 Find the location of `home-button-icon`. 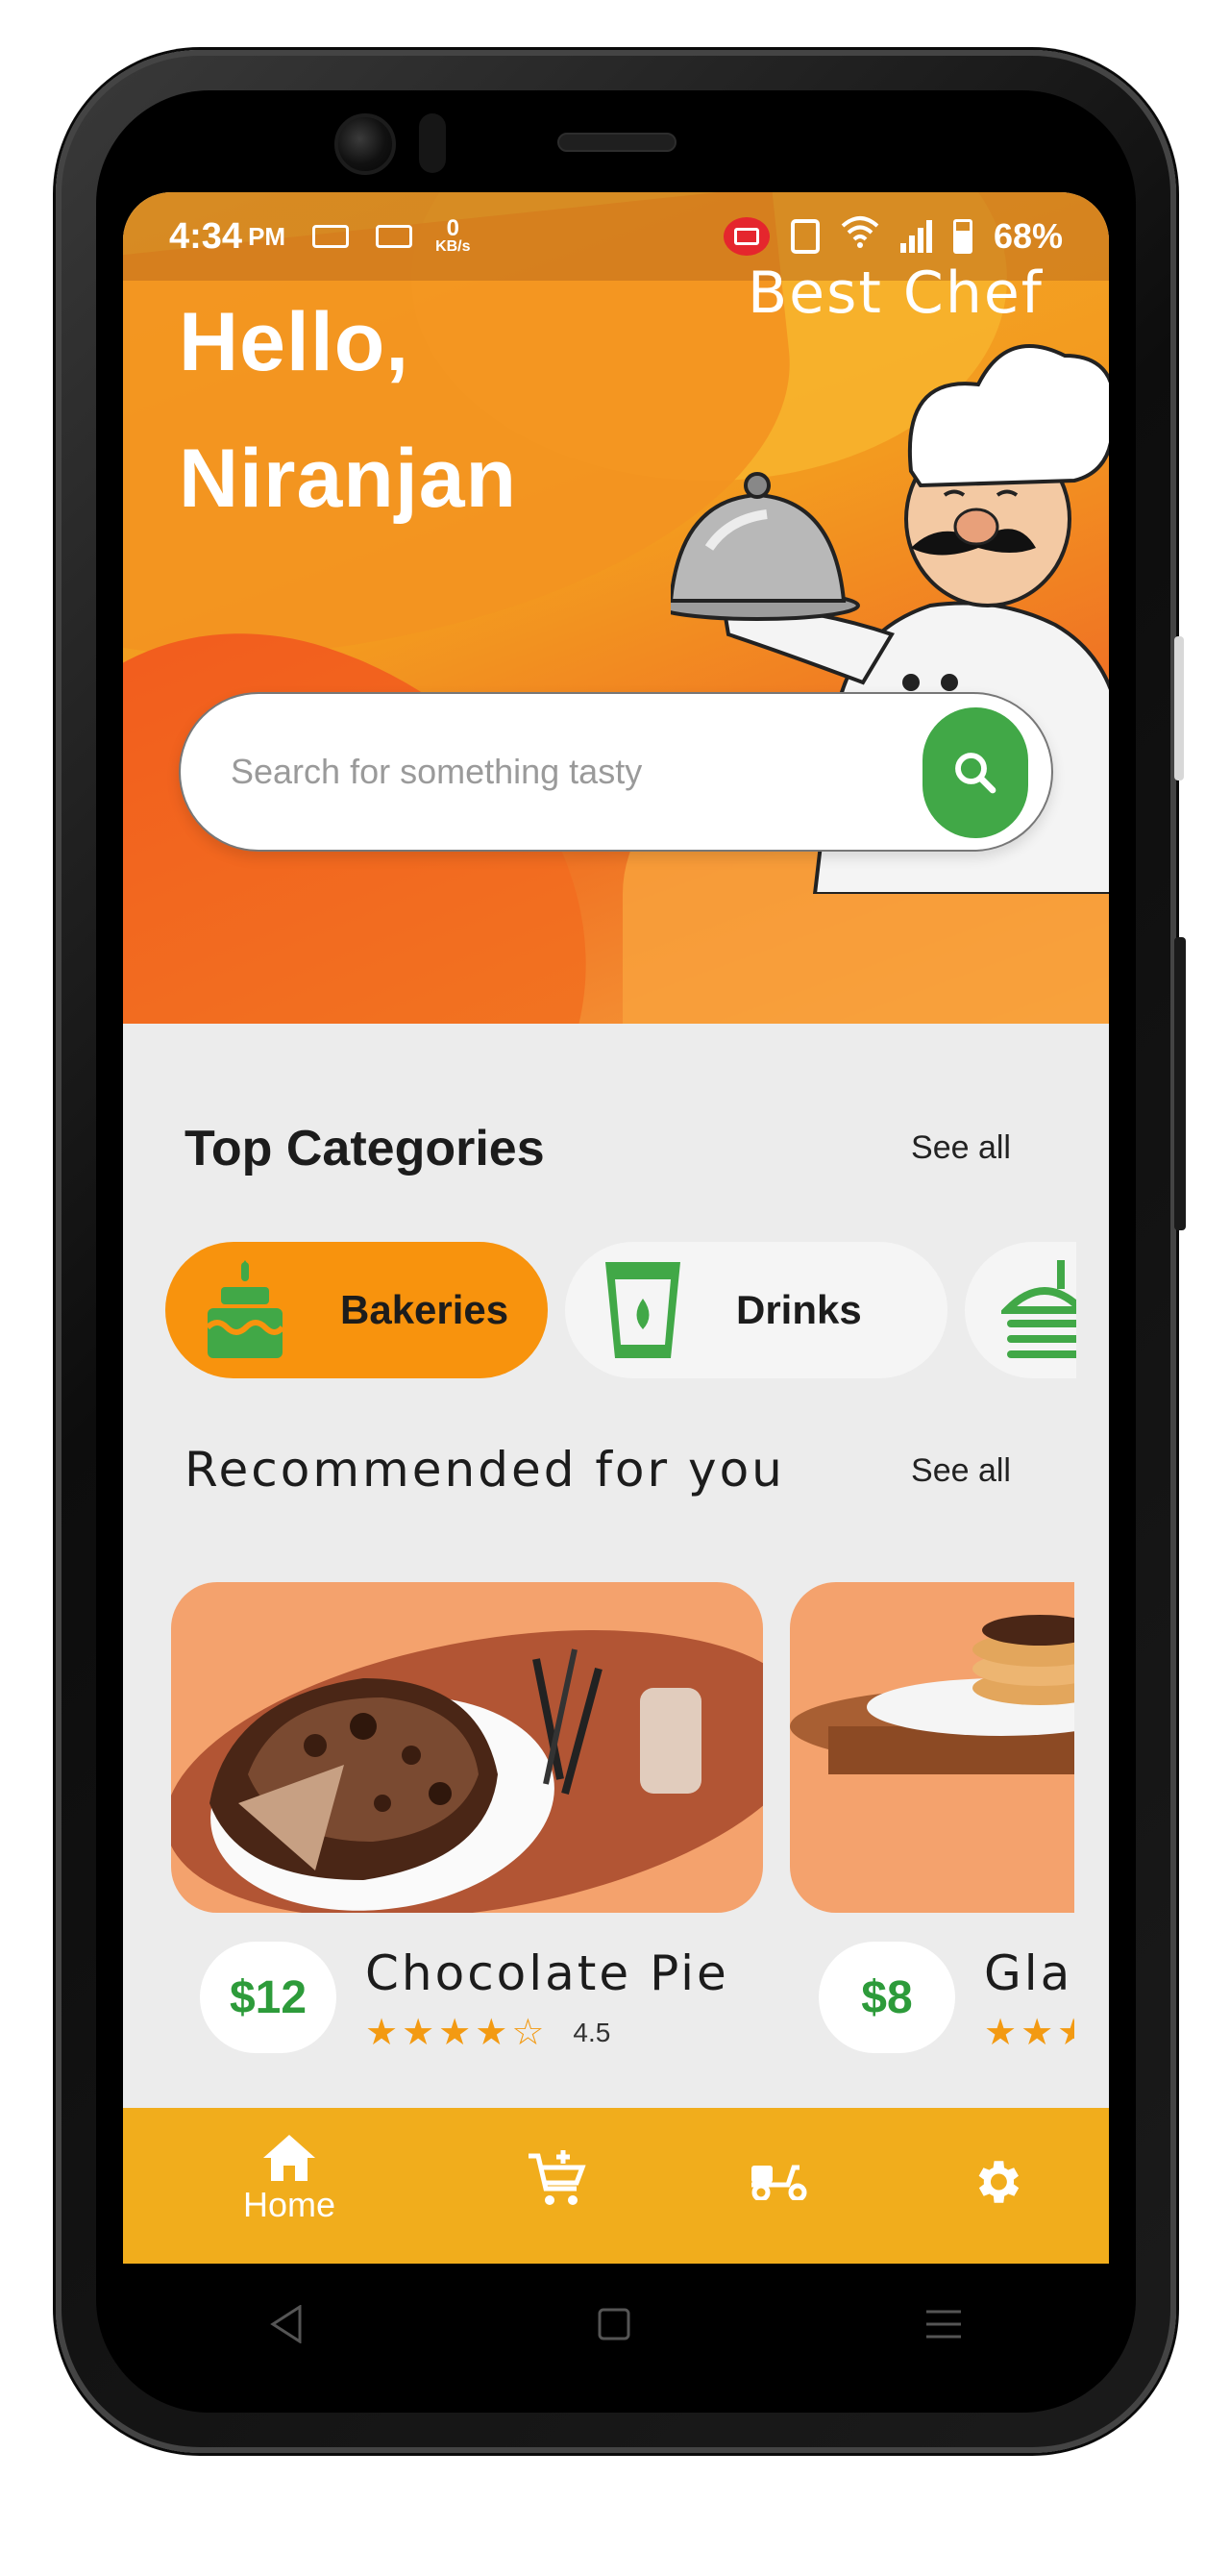

home-button-icon is located at coordinates (614, 2324).